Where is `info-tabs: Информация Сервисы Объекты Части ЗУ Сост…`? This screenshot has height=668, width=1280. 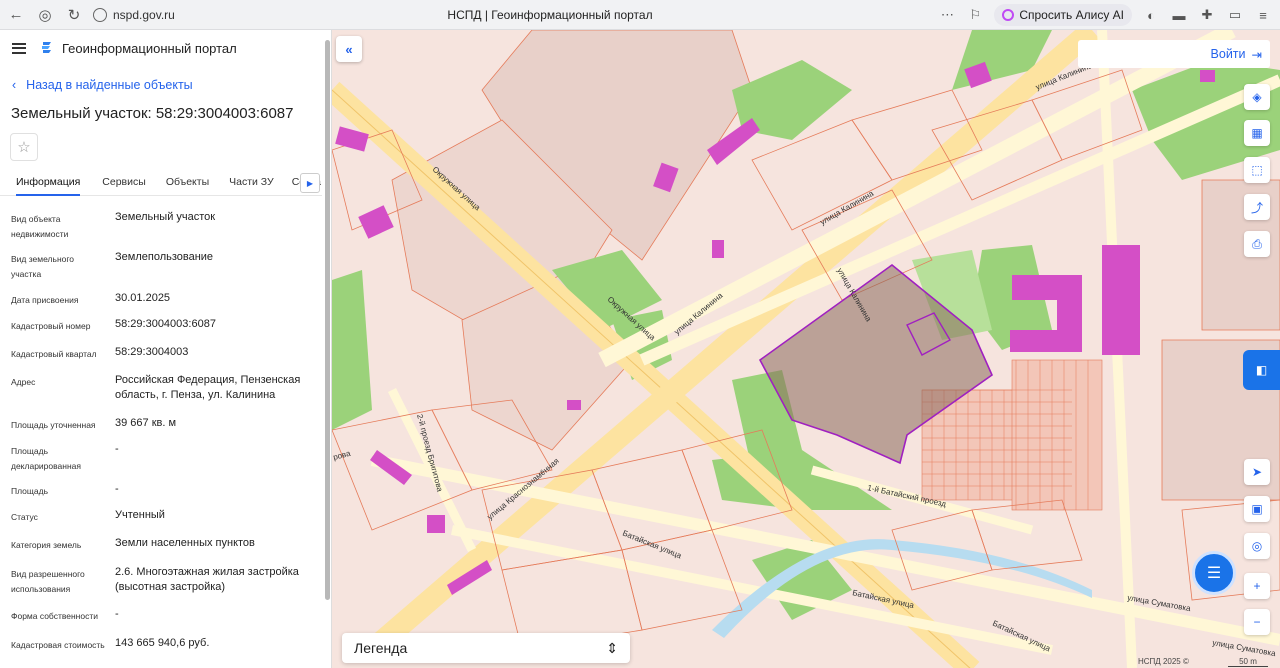 info-tabs: Информация Сервисы Объекты Части ЗУ Сост… is located at coordinates (161, 183).